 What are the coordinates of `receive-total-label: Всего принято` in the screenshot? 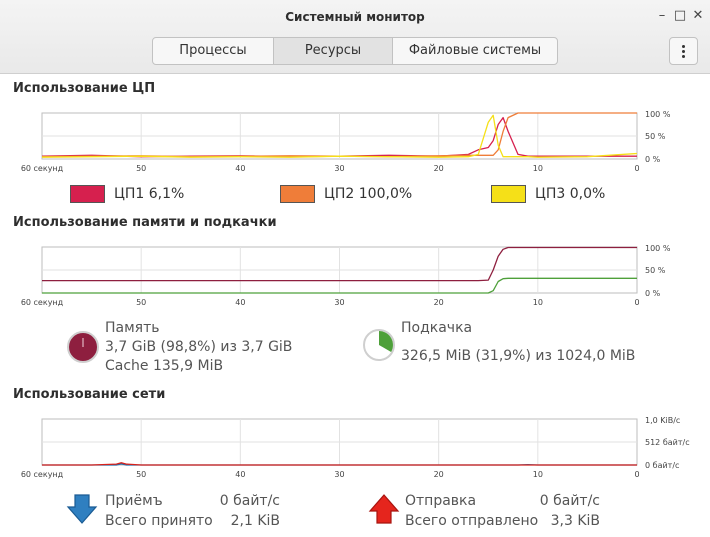 It's located at (159, 521).